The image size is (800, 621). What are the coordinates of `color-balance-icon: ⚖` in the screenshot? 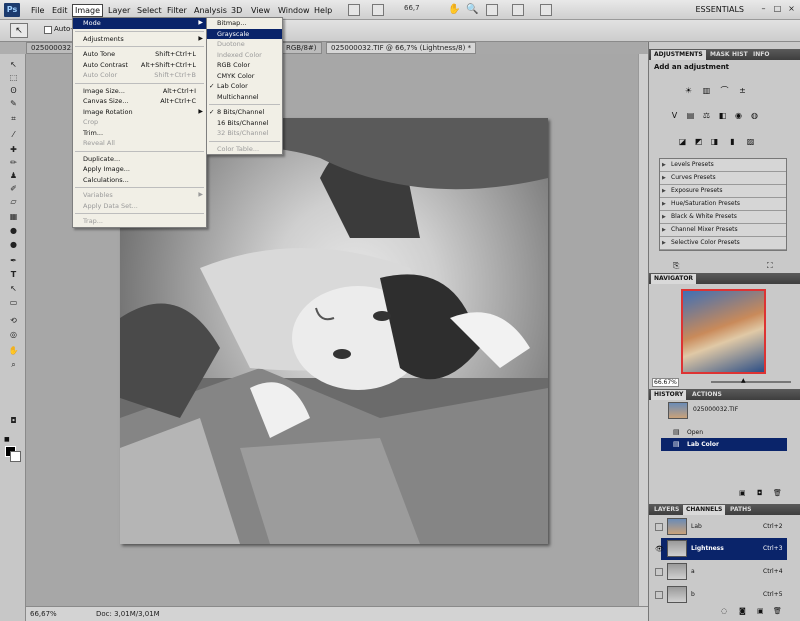 It's located at (706, 115).